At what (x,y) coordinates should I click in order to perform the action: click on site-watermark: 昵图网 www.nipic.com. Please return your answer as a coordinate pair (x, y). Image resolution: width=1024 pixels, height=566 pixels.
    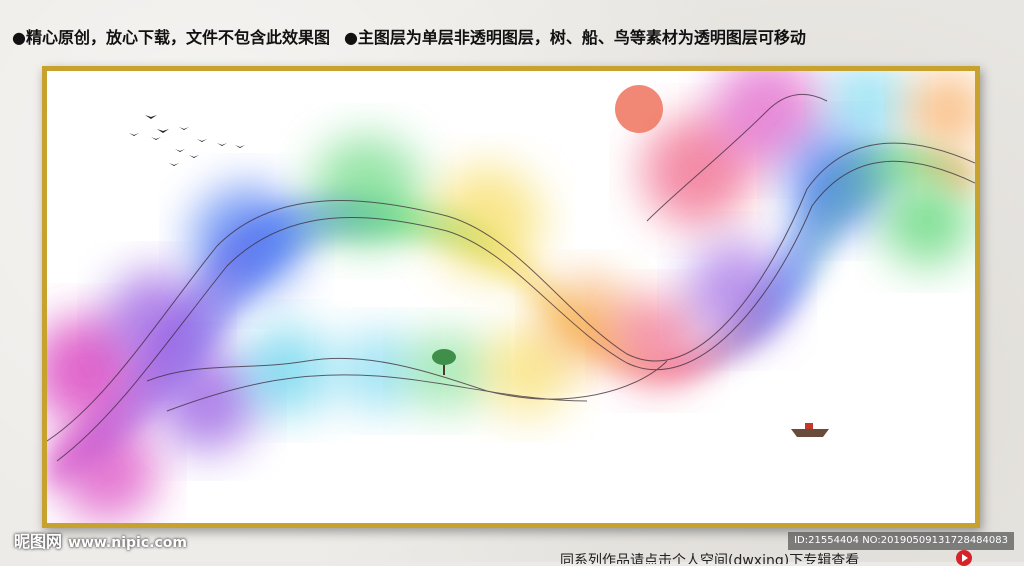
    Looking at the image, I should click on (100, 540).